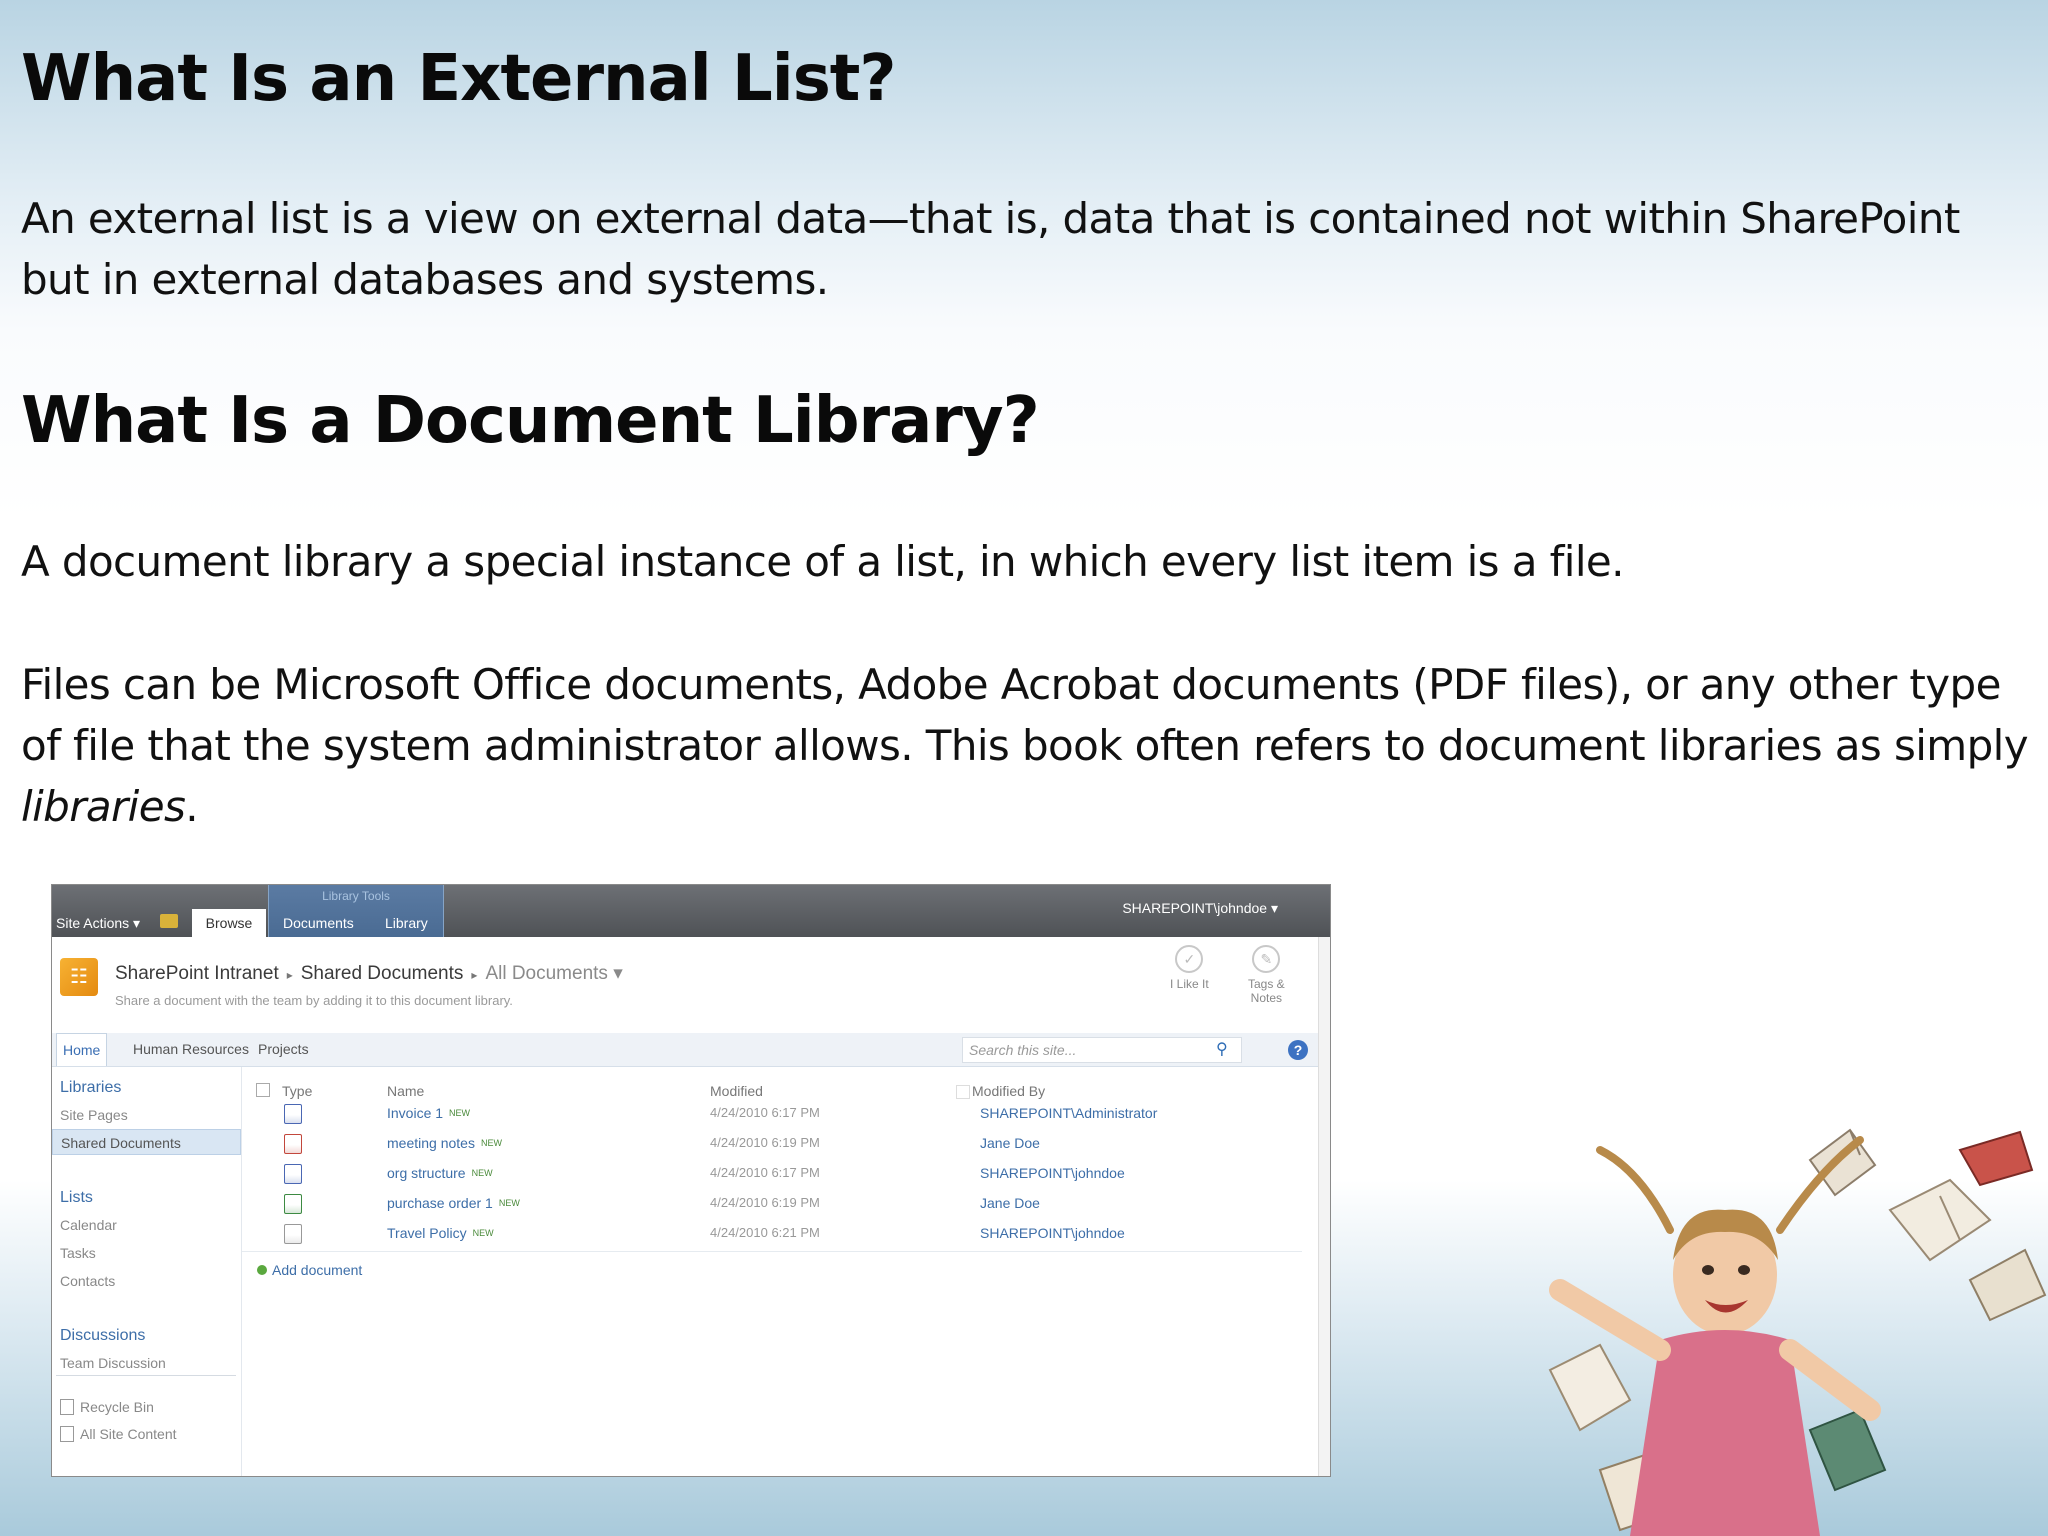 The width and height of the screenshot is (2048, 1536). What do you see at coordinates (102, 1336) in the screenshot?
I see `nav-discussions: Discussions` at bounding box center [102, 1336].